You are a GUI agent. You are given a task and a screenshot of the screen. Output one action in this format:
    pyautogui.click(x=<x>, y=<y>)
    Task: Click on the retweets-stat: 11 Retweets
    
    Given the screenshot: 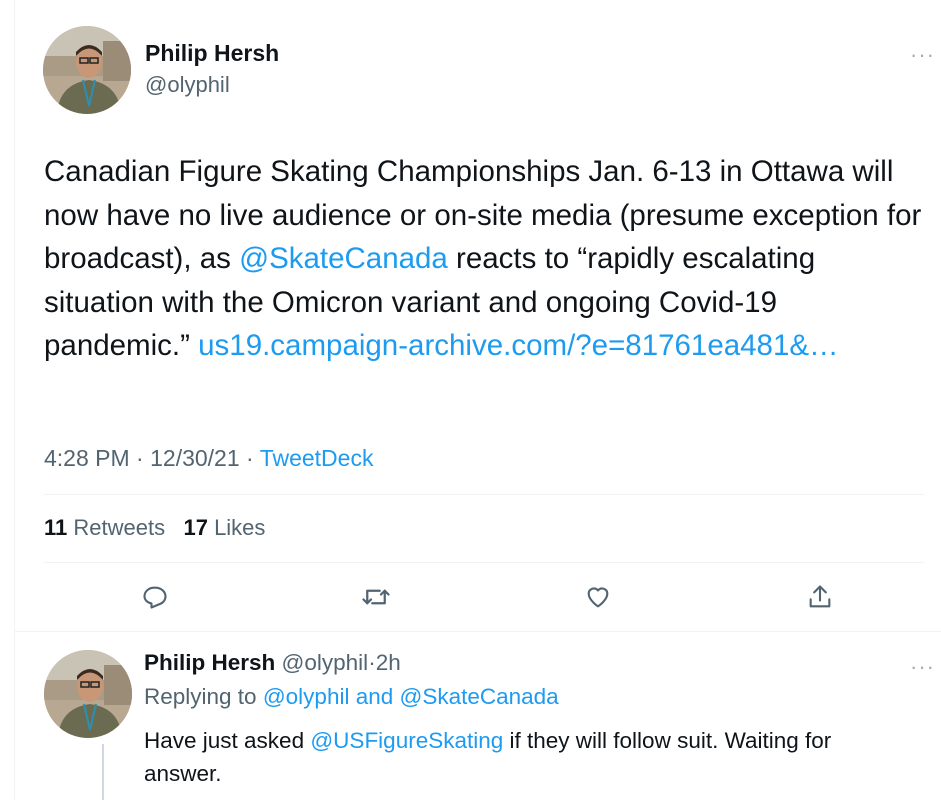 What is the action you would take?
    pyautogui.click(x=104, y=527)
    